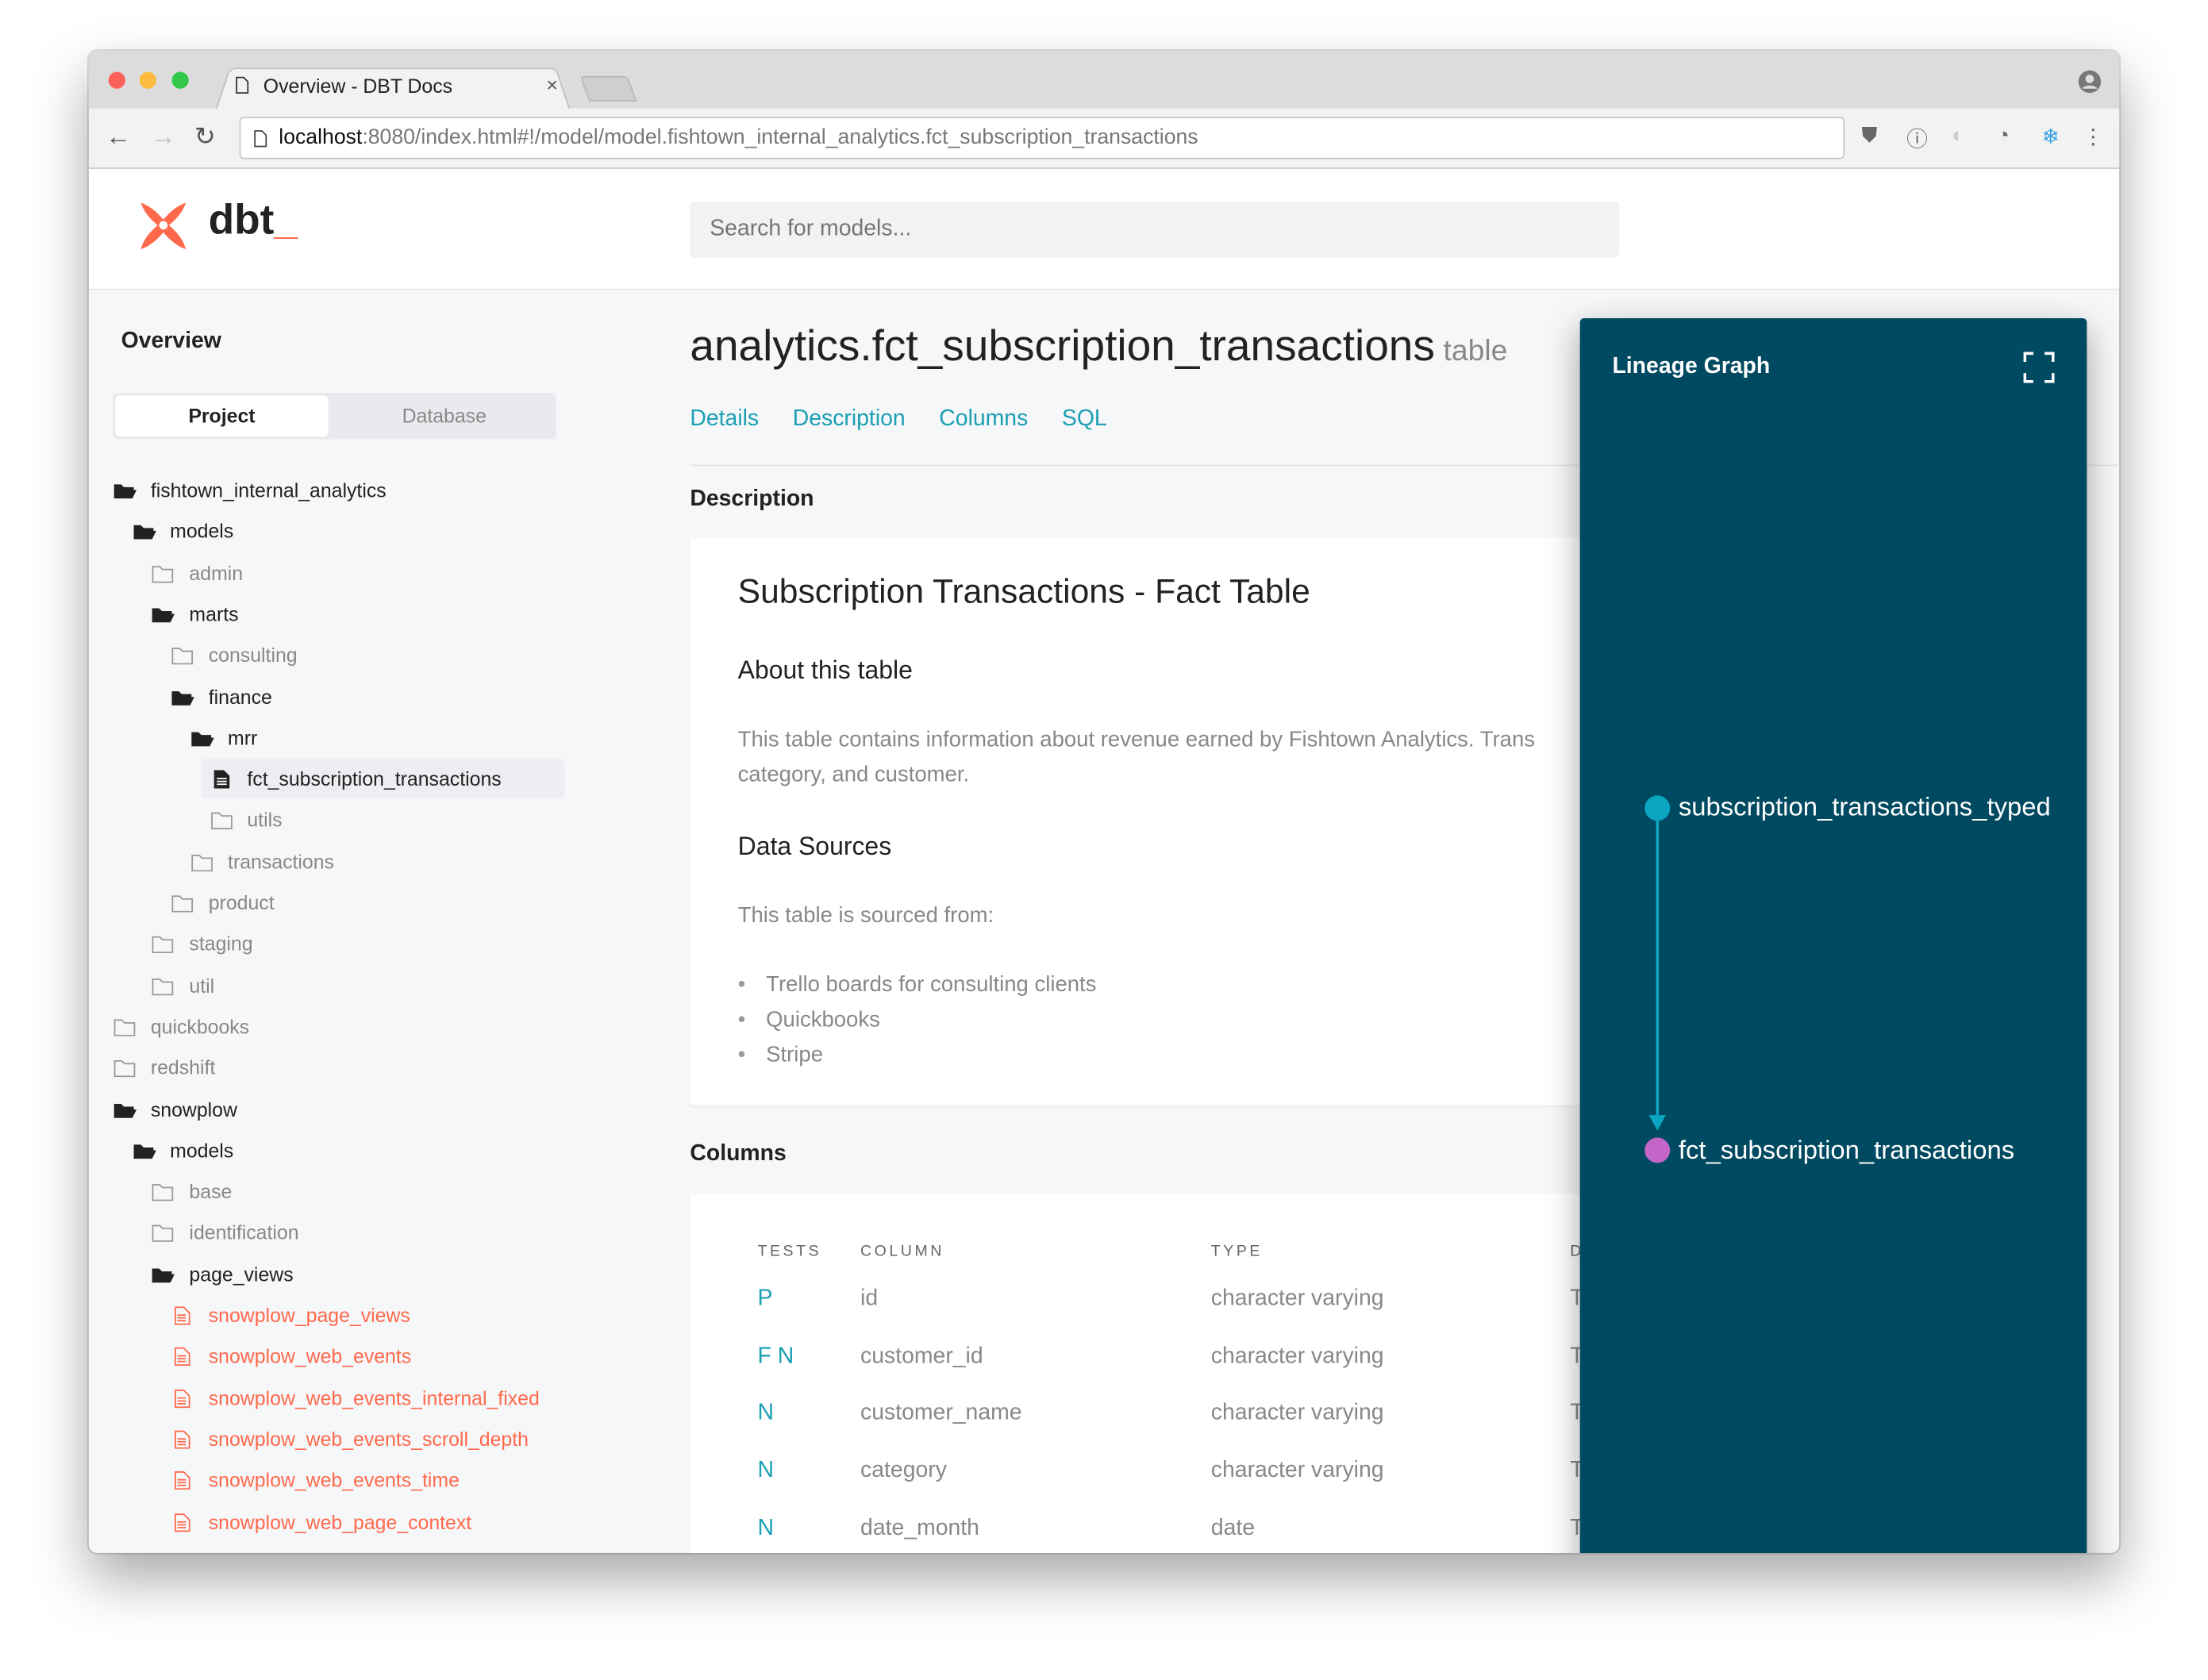 This screenshot has width=2208, height=1680. Describe the element at coordinates (724, 419) in the screenshot. I see `tab-details: Details` at that location.